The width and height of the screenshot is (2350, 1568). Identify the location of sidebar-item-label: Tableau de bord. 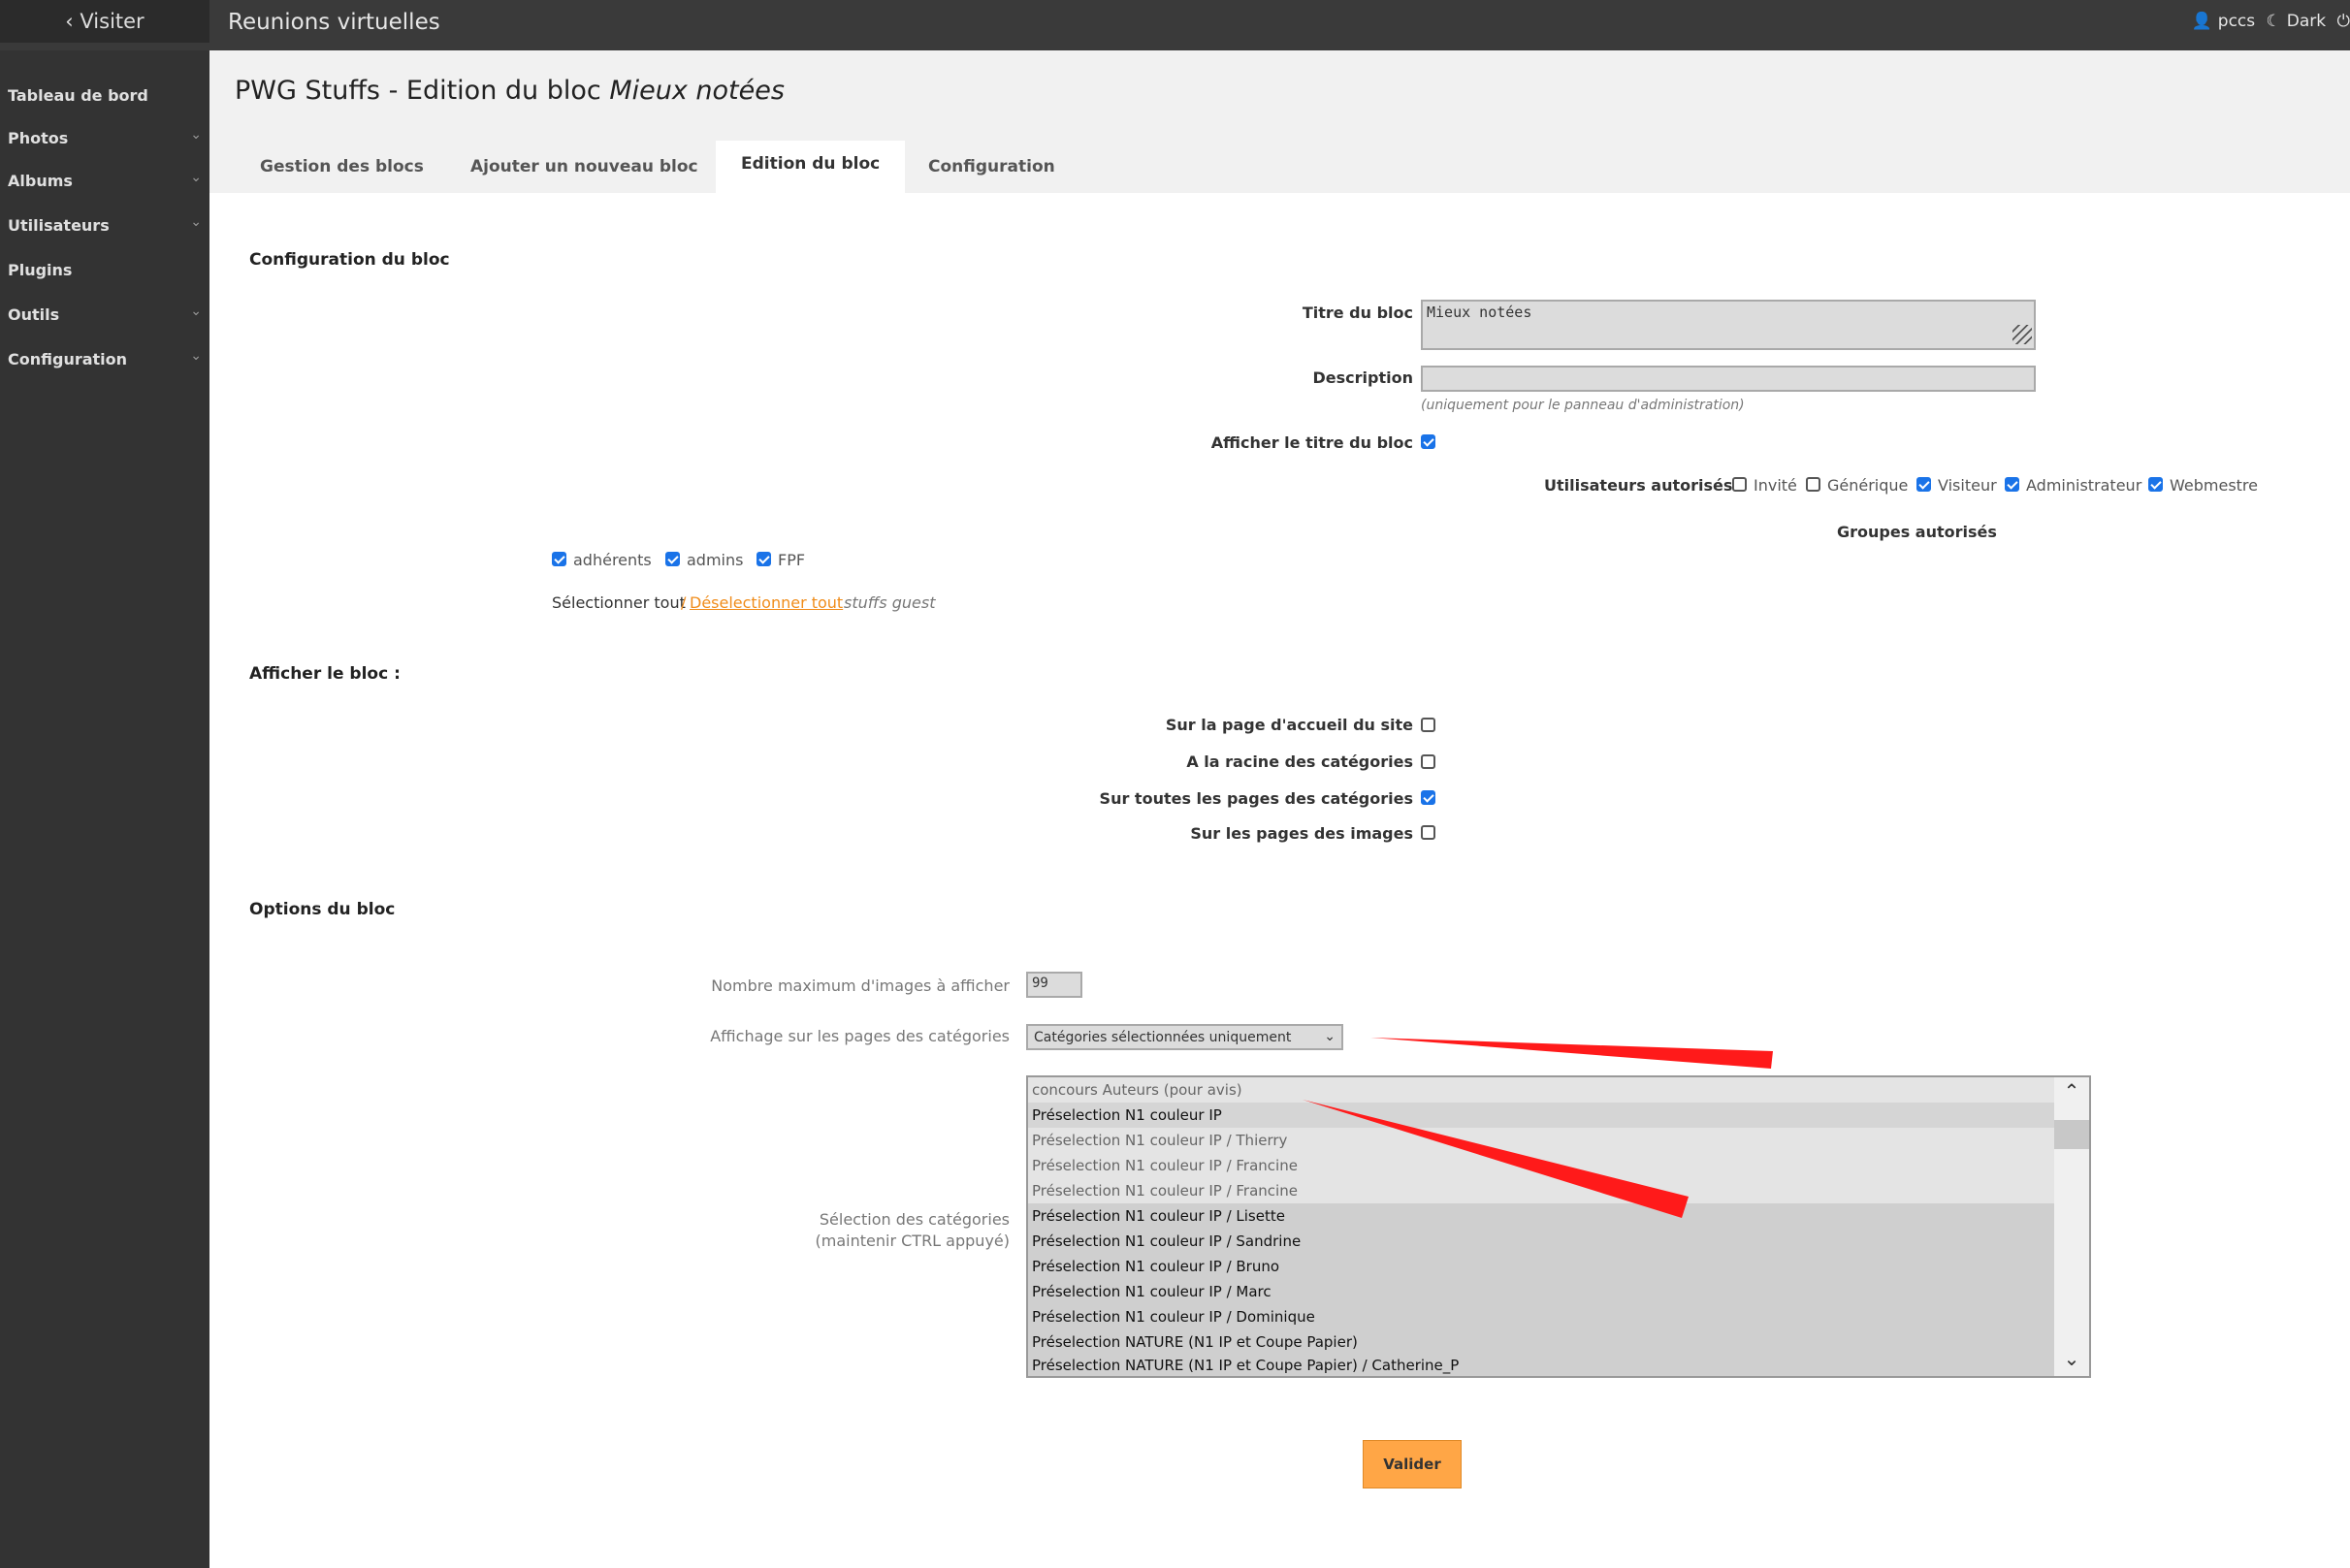
(78, 95).